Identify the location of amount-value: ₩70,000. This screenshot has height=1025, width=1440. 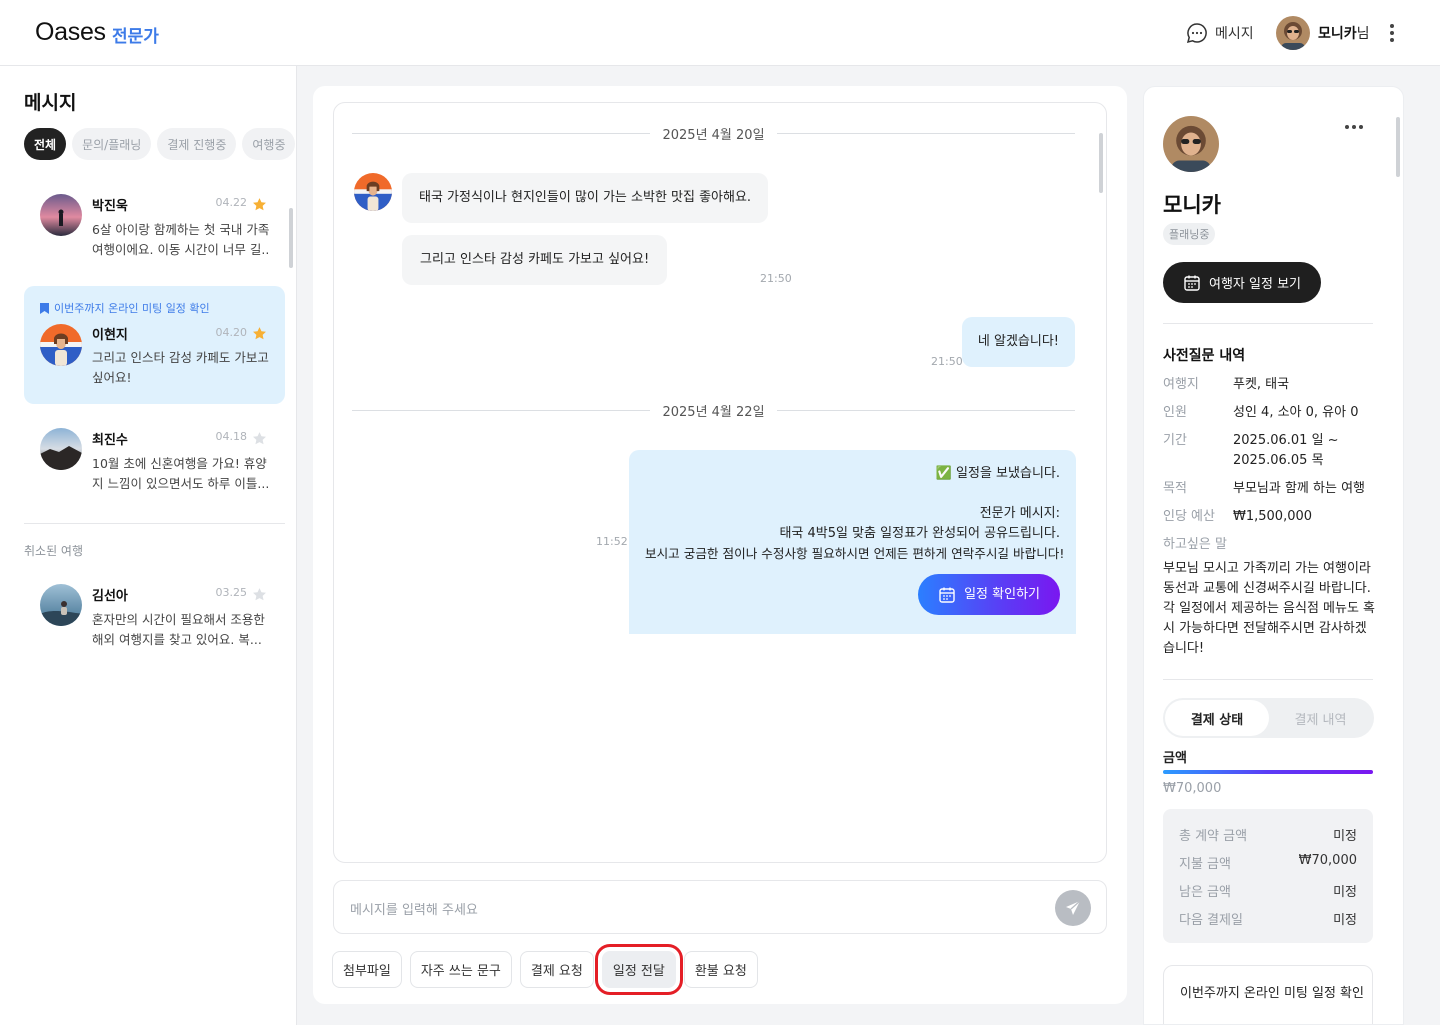
(1192, 788).